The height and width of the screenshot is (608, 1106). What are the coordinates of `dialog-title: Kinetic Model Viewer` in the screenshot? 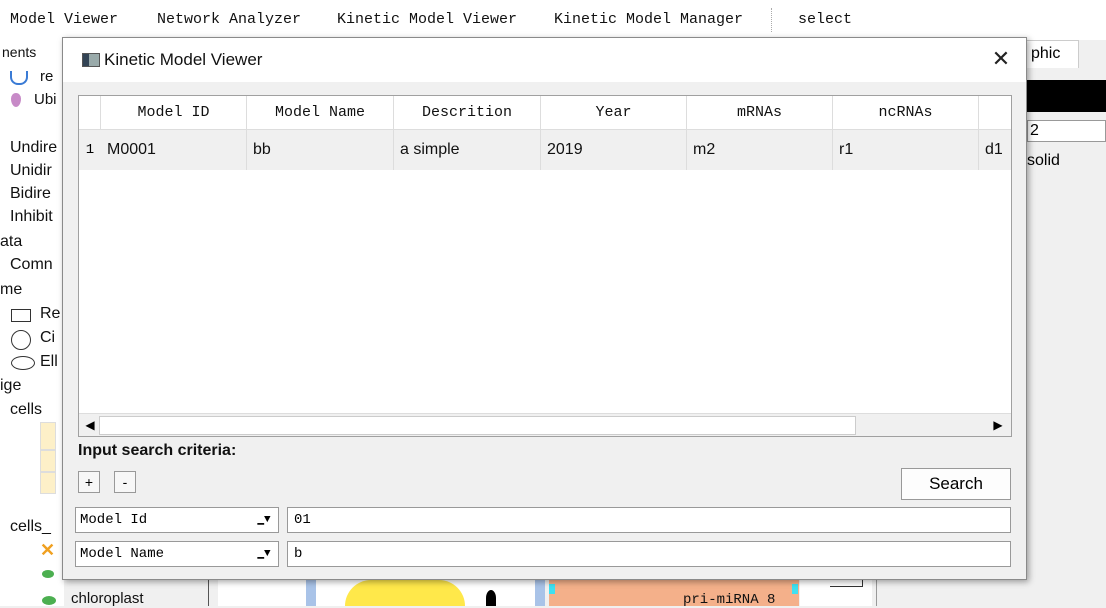 It's located at (183, 59).